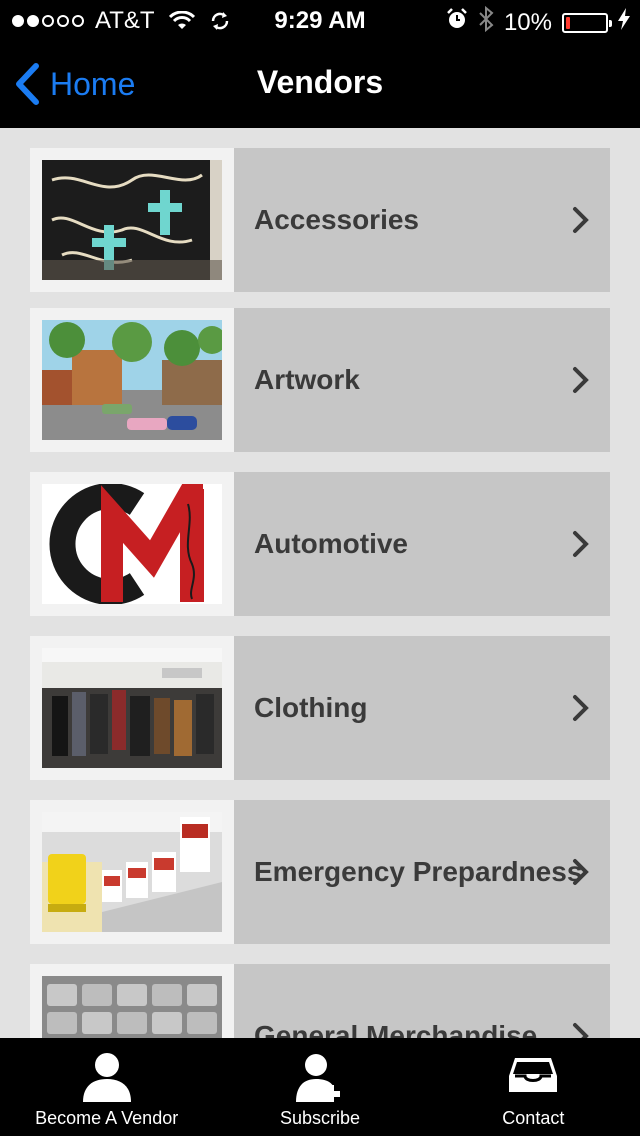 This screenshot has width=640, height=1136. I want to click on vendor-row-accessories: Accessories, so click(320, 220).